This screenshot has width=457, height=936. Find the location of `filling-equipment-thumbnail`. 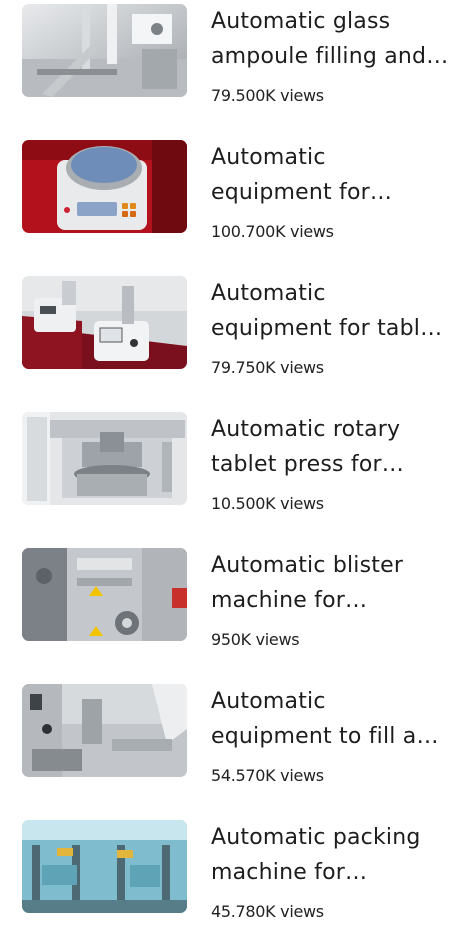

filling-equipment-thumbnail is located at coordinates (104, 730).